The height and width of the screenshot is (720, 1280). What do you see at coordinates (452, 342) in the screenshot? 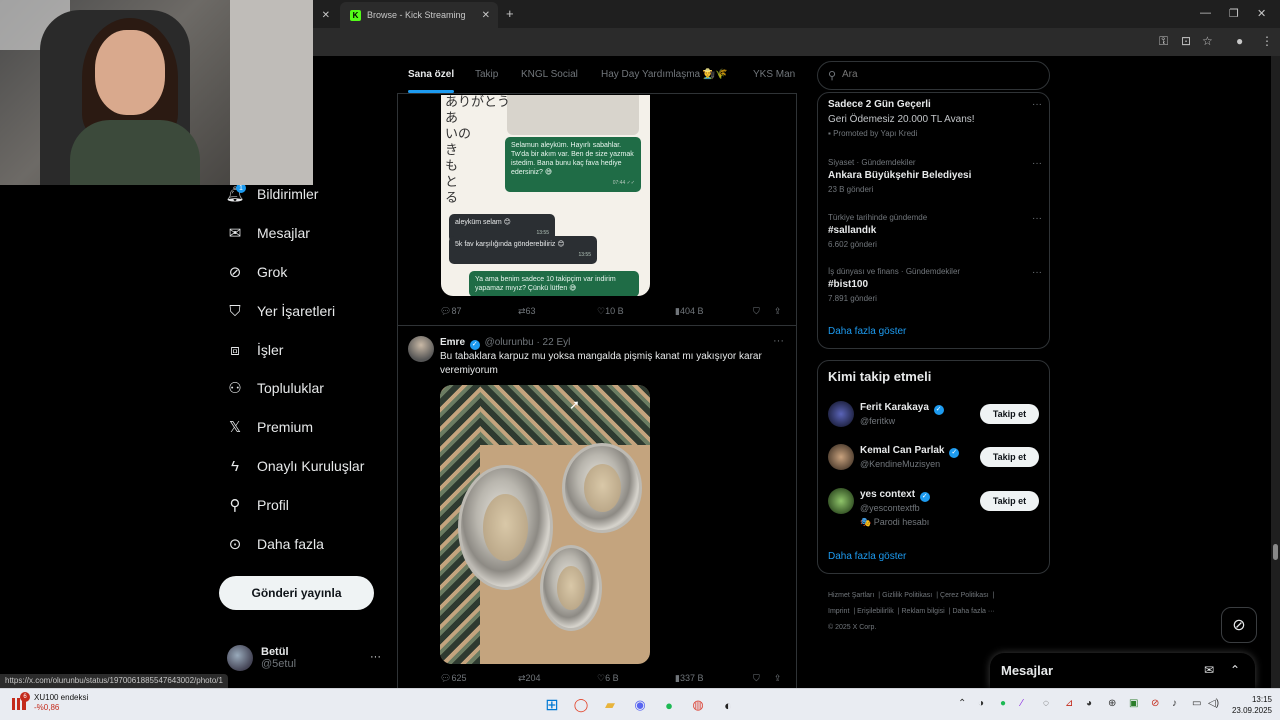
I see `author-name: Emre` at bounding box center [452, 342].